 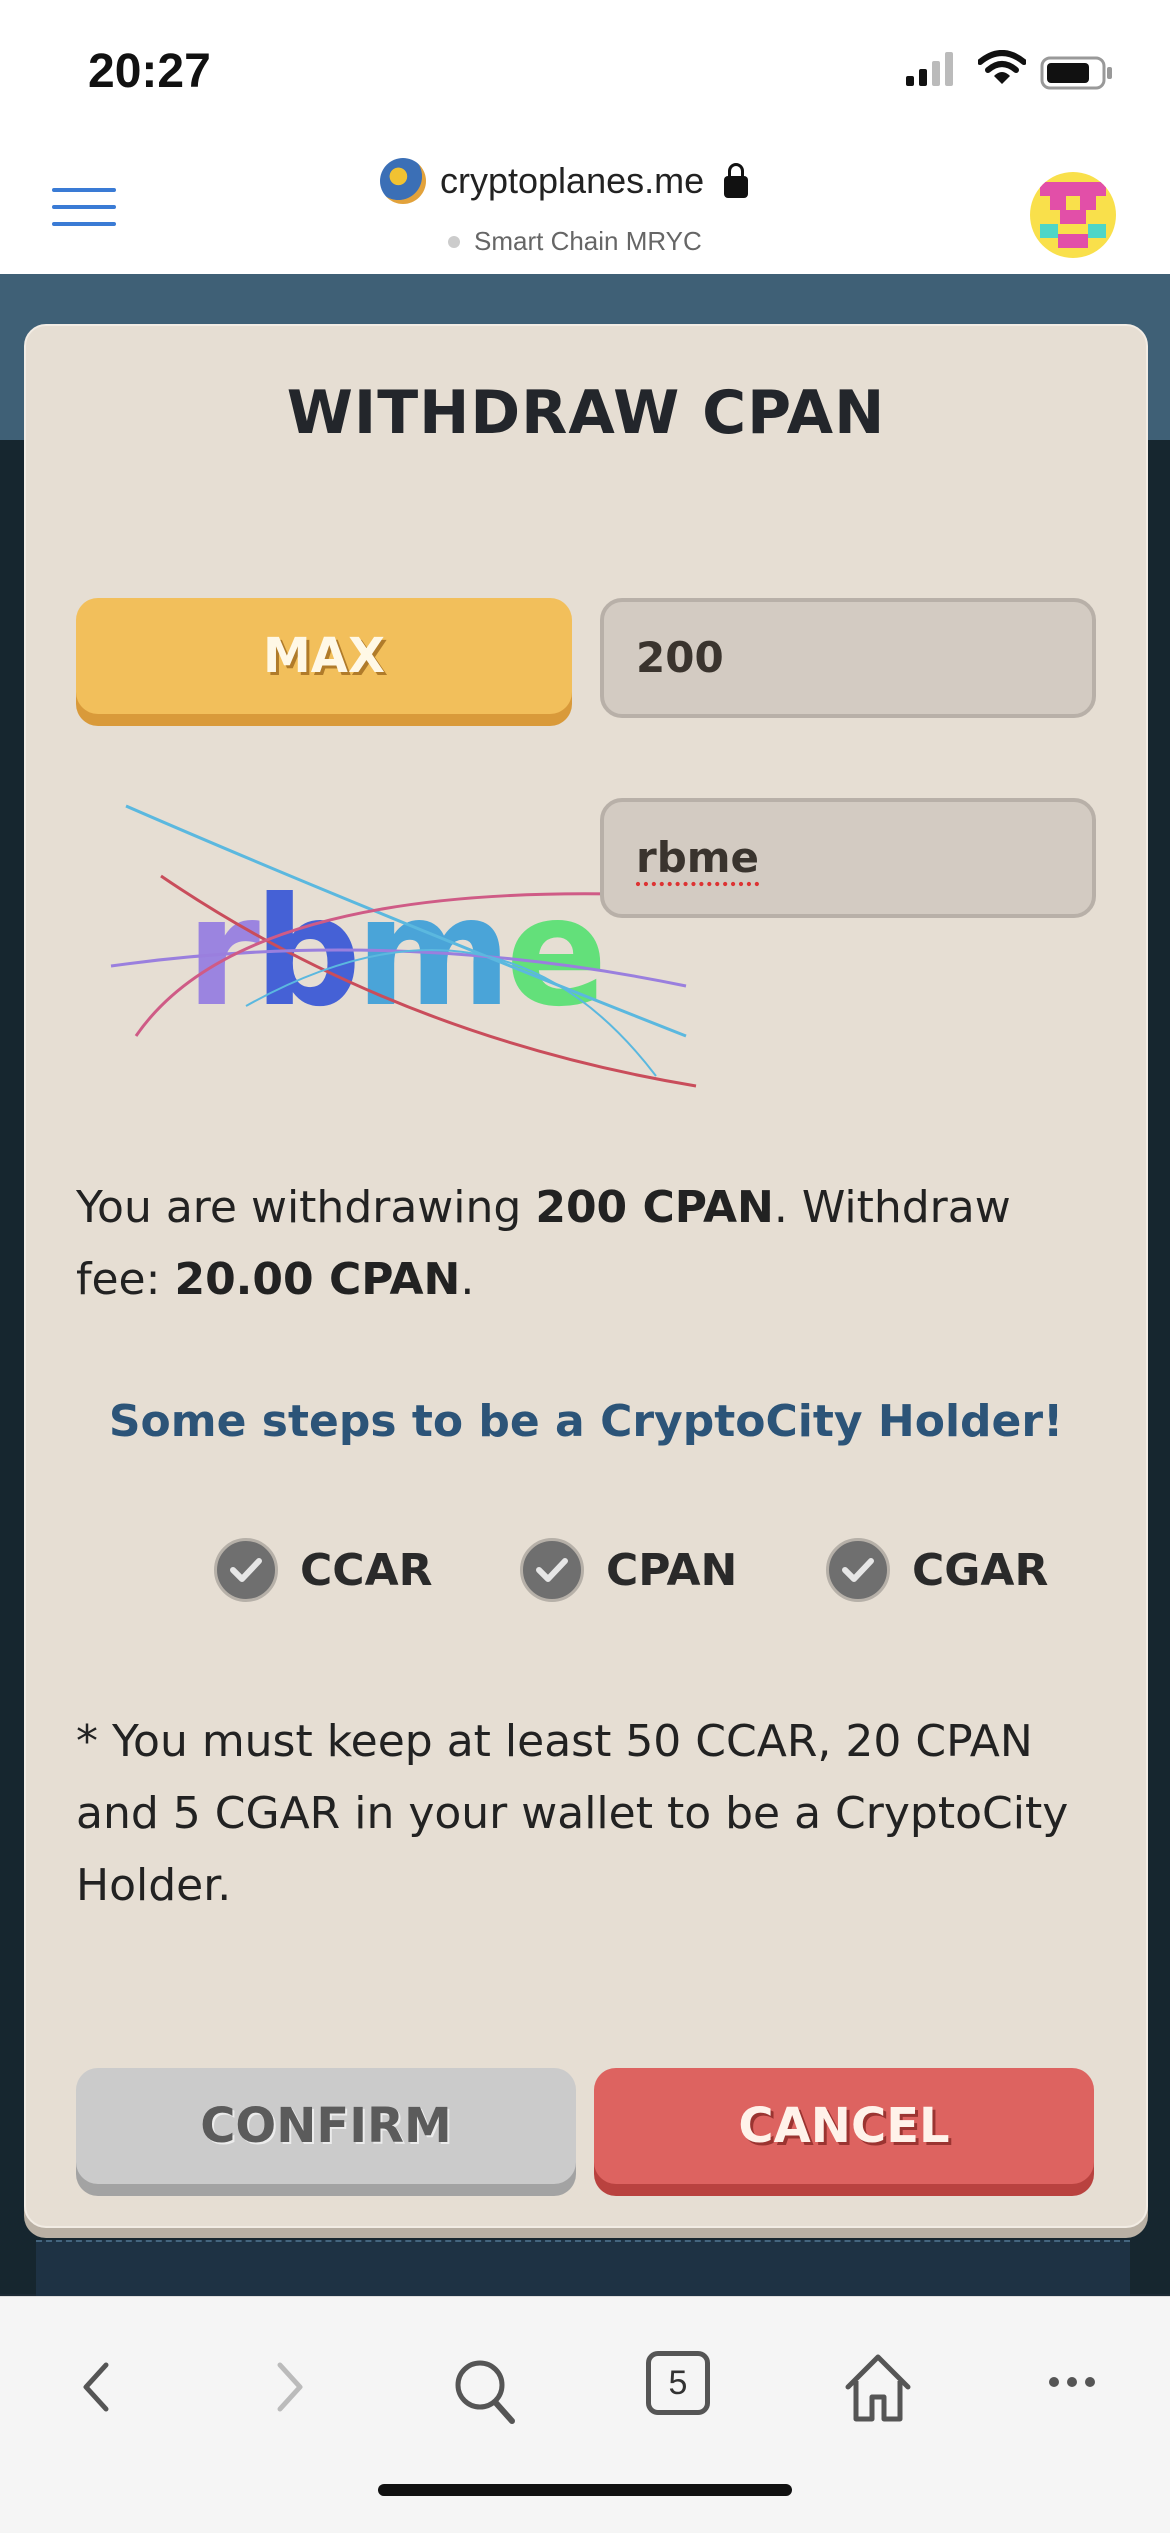 What do you see at coordinates (929, 69) in the screenshot?
I see `signal-icon` at bounding box center [929, 69].